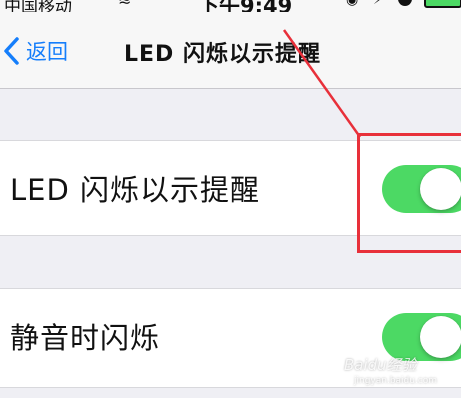  I want to click on led-flash-label: LED 闪烁以示提醒, so click(135, 190).